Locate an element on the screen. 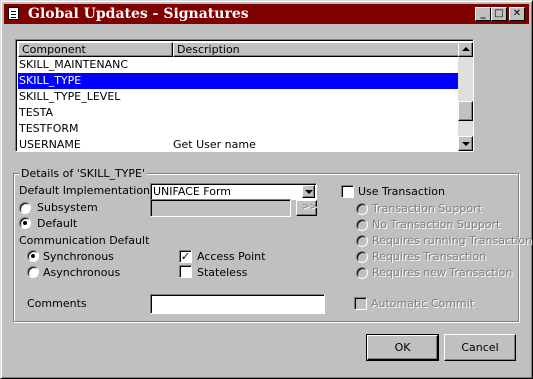  maximize-icon: □ is located at coordinates (499, 13).